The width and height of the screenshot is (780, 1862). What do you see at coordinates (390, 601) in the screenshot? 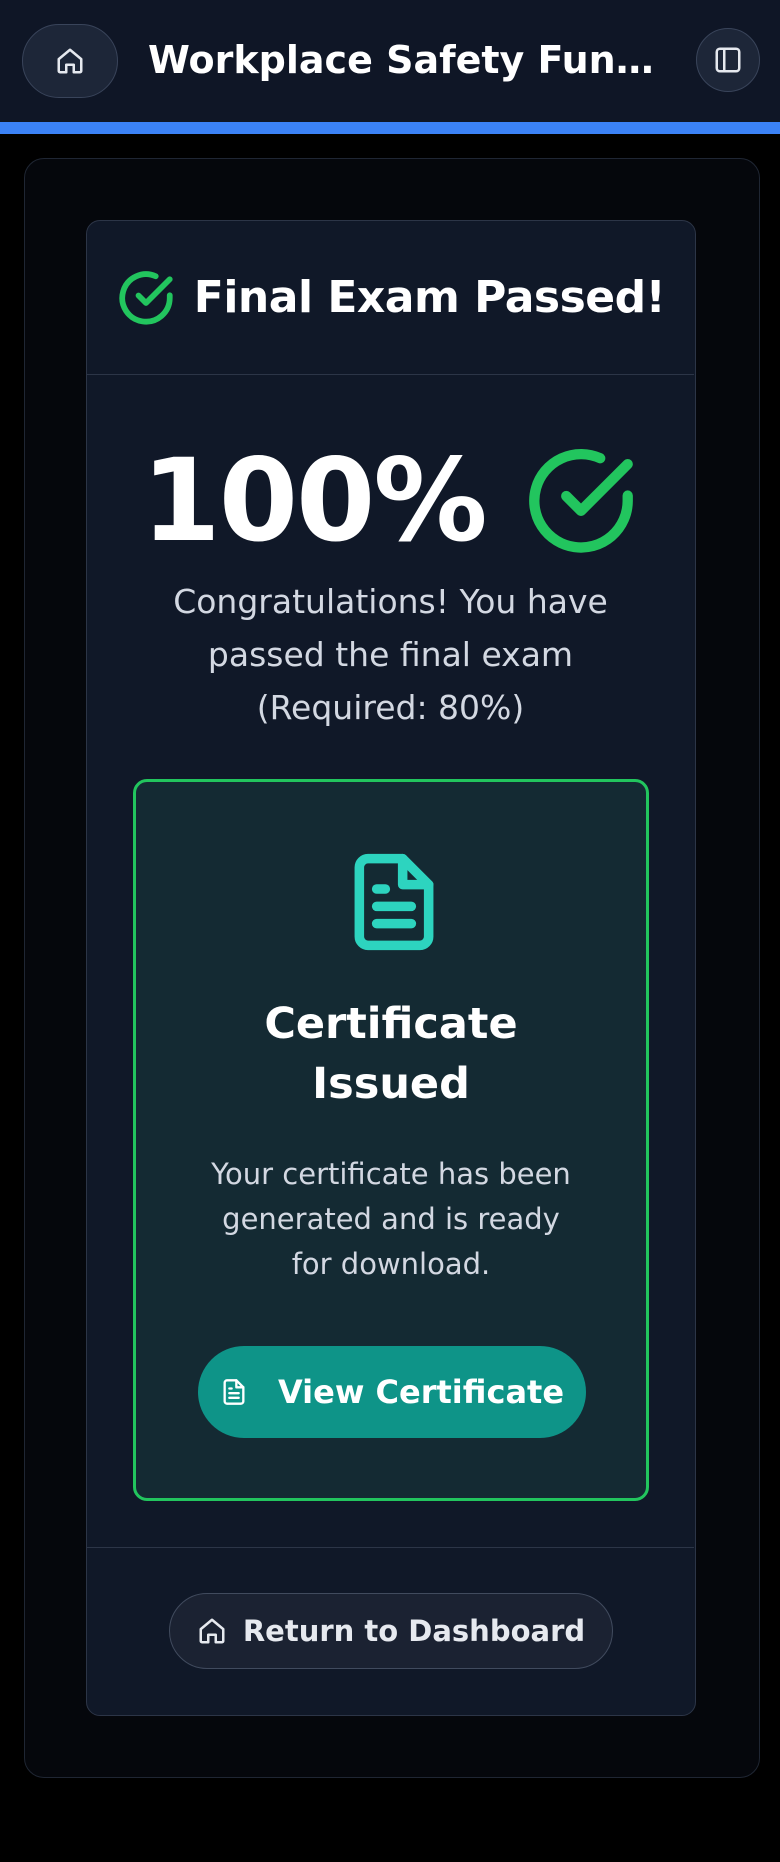
I see `congrats-line: Congratulations! You have` at bounding box center [390, 601].